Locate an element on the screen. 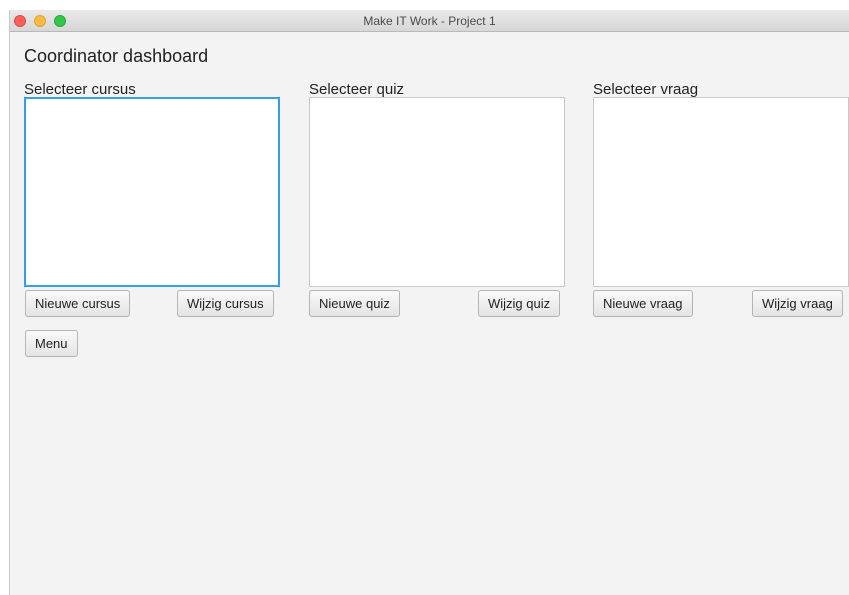 The image size is (849, 595). edit-question-button: Wijzig vraag is located at coordinates (797, 303).